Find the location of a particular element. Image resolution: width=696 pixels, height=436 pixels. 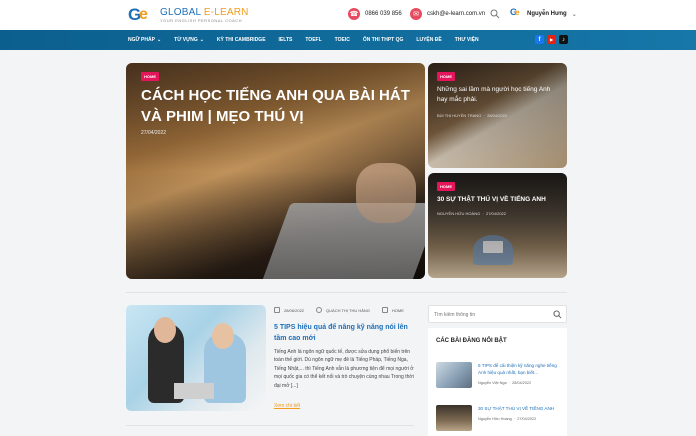

youtube-icon: ▶ is located at coordinates (551, 39).